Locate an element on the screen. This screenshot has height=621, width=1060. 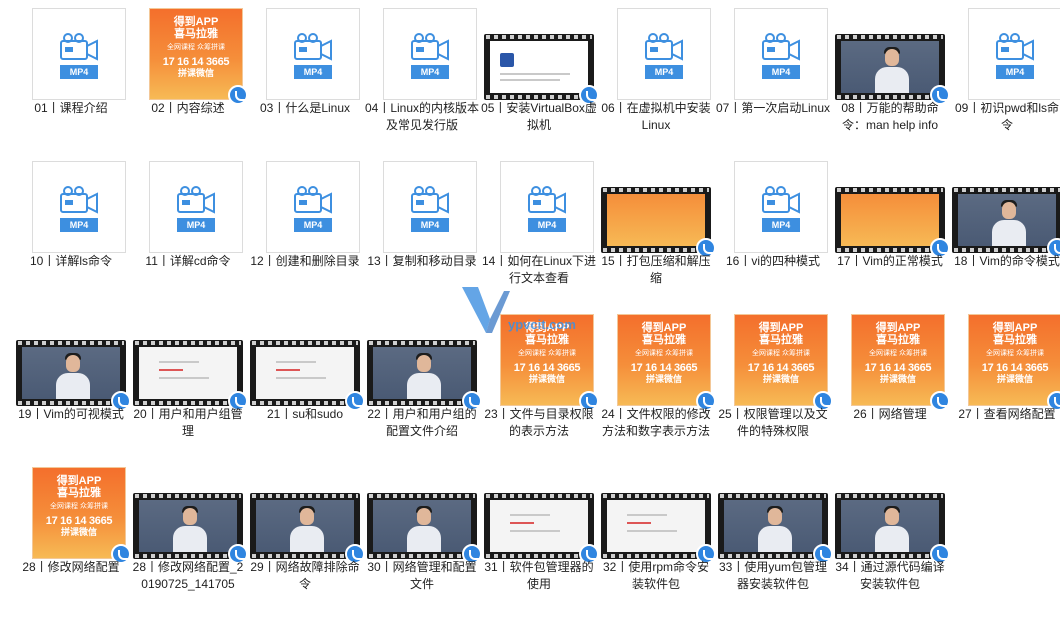
file-name: 07丨第一次启动Linux is located at coordinates (773, 108).